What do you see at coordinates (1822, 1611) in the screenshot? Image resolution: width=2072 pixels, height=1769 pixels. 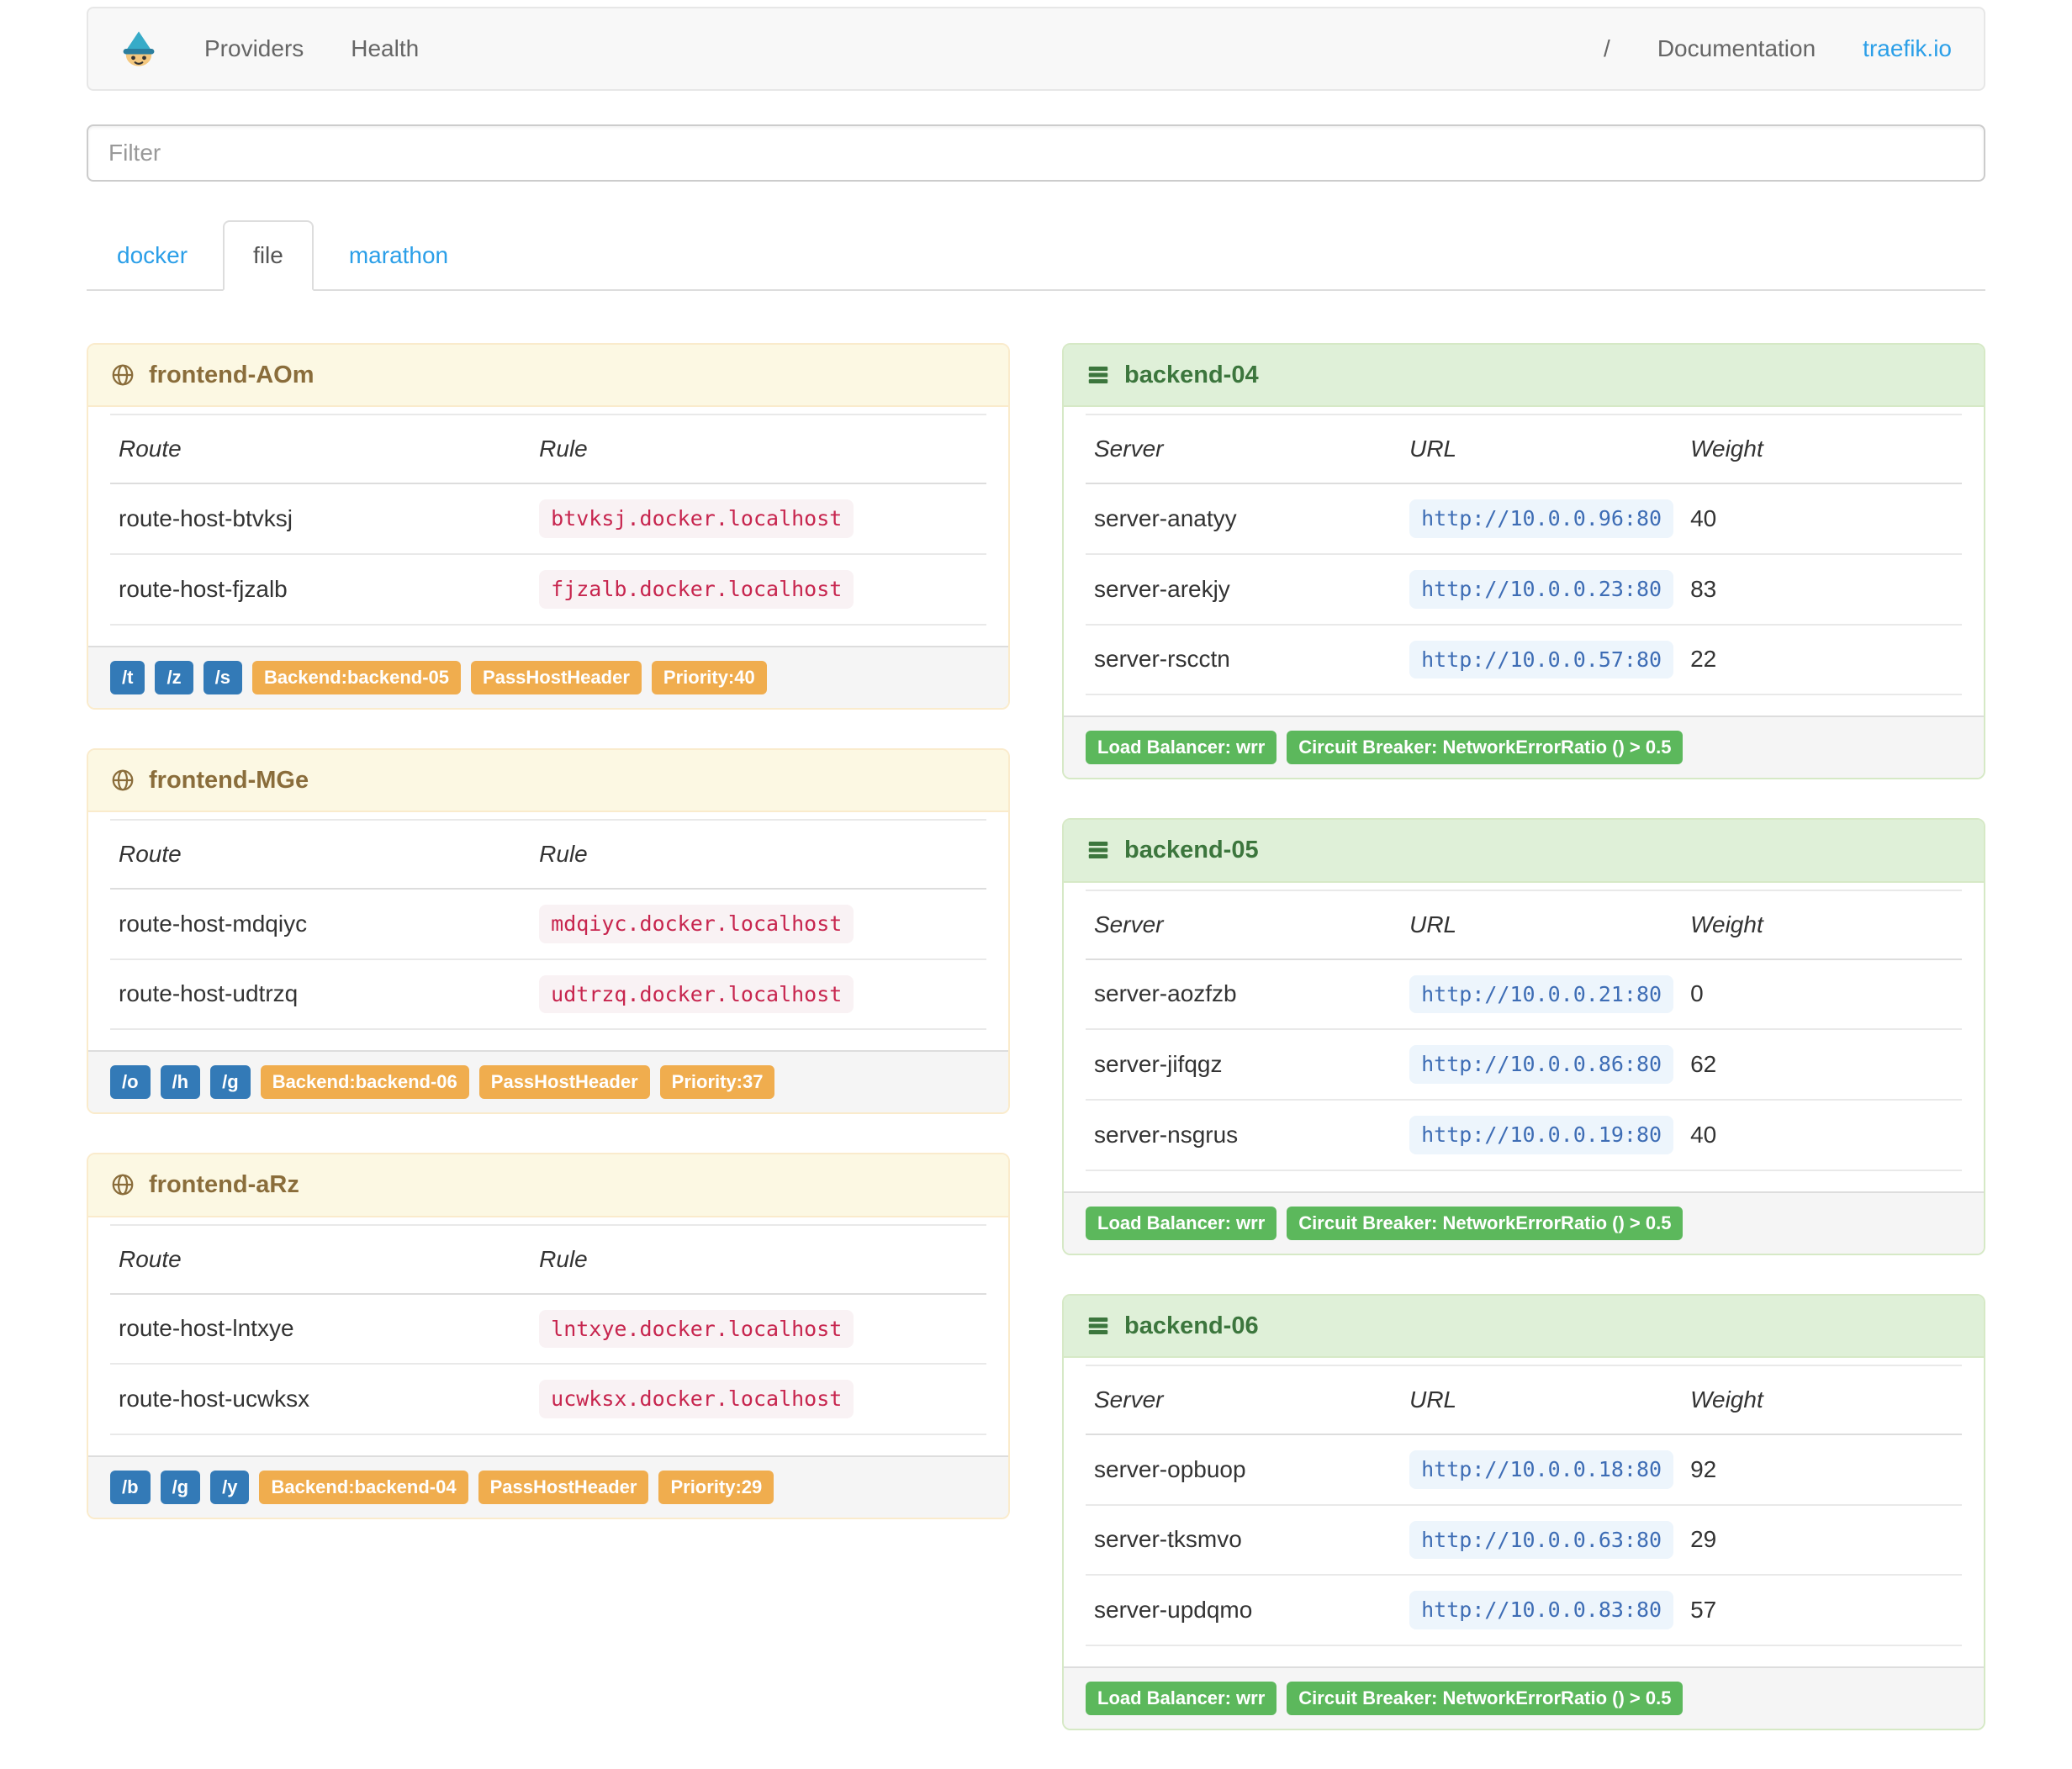 I see `server-weight: 57` at bounding box center [1822, 1611].